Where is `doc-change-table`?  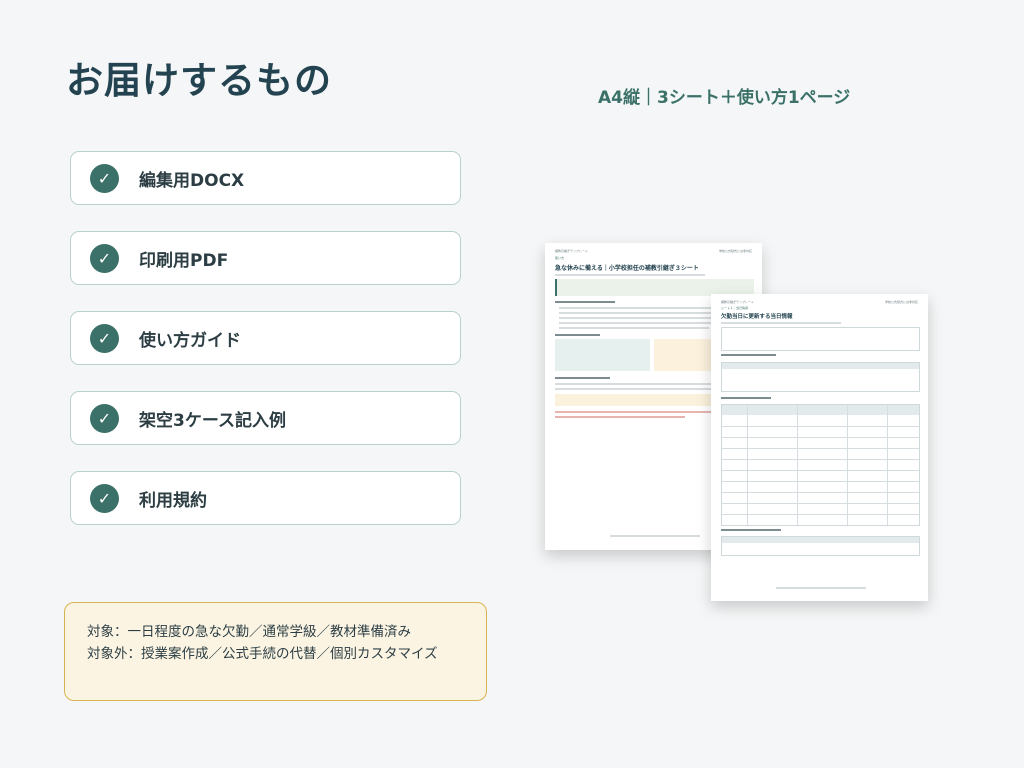 doc-change-table is located at coordinates (820, 377).